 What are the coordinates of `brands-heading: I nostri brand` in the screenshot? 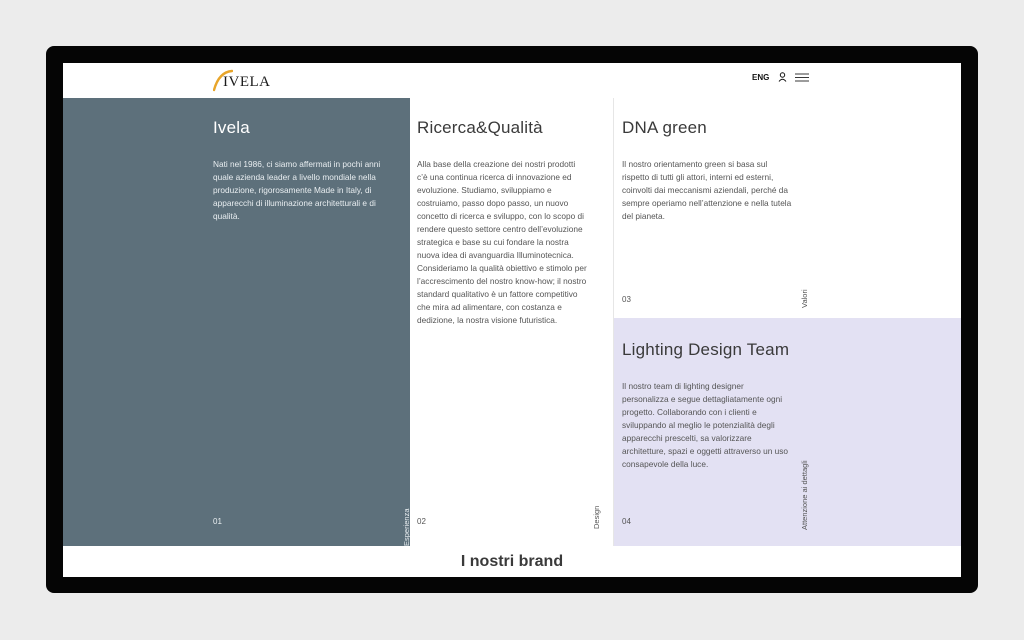 It's located at (512, 561).